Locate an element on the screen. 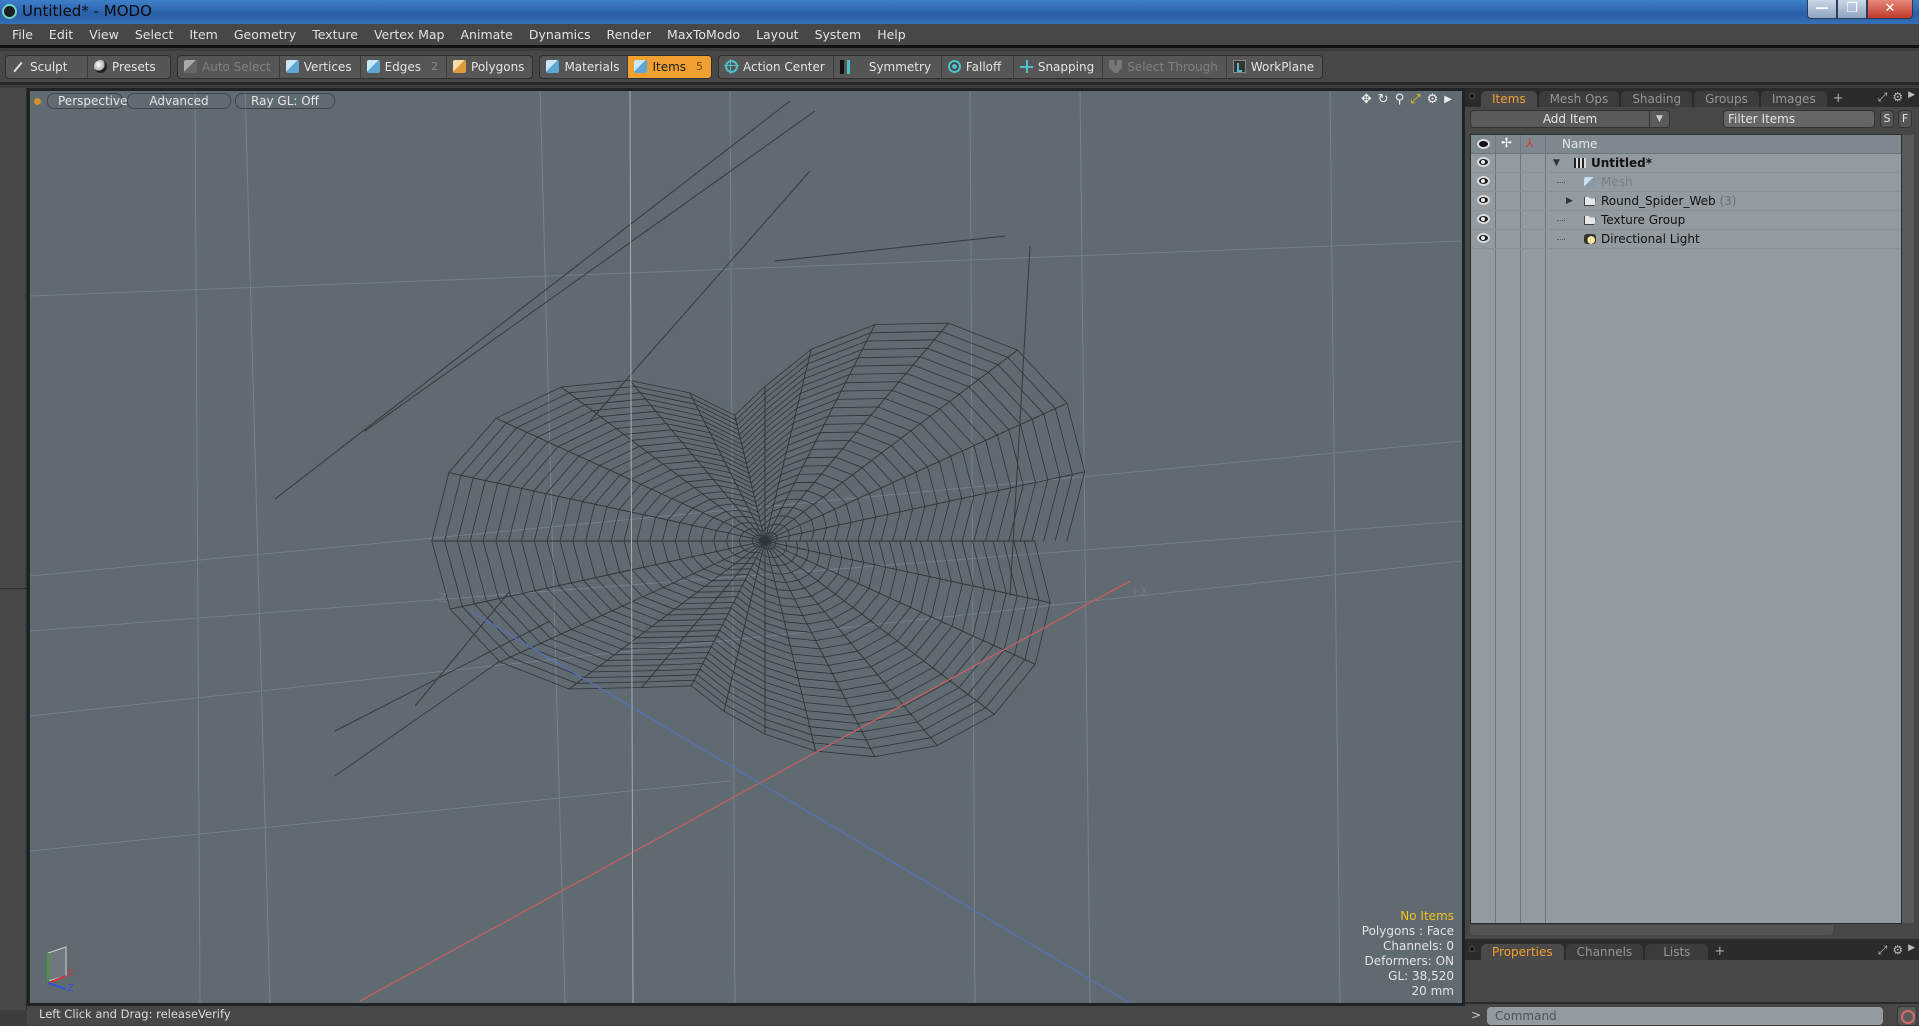  move-view-icon: ✥ is located at coordinates (1366, 99).